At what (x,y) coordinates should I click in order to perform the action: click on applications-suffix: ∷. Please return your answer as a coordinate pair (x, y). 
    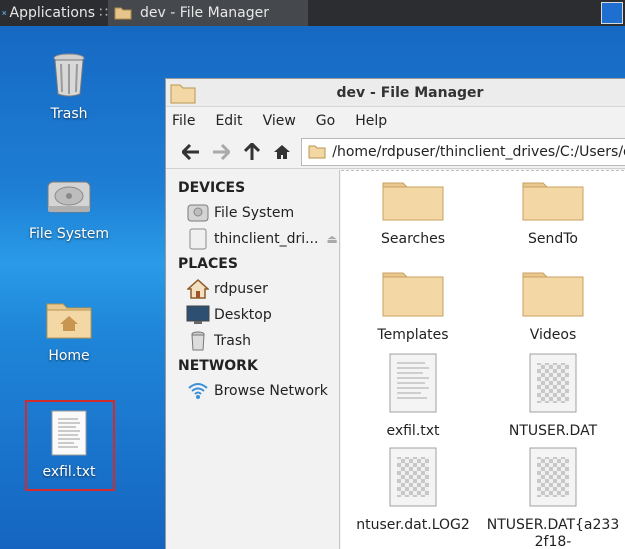
    Looking at the image, I should click on (103, 13).